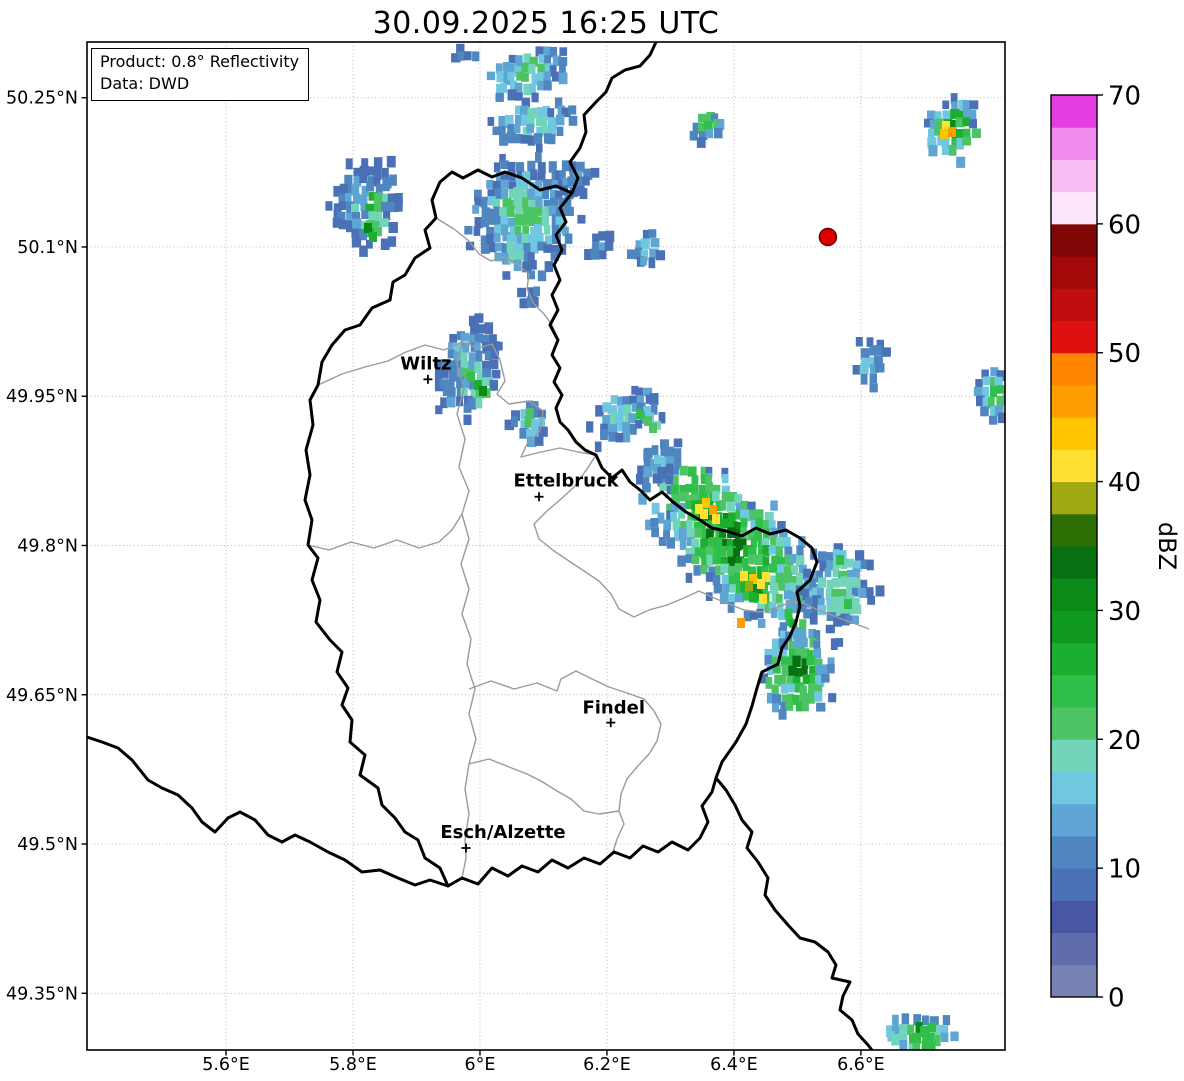 This screenshot has width=1184, height=1081. Describe the element at coordinates (801, 671) in the screenshot. I see `echo-storm-south` at that location.